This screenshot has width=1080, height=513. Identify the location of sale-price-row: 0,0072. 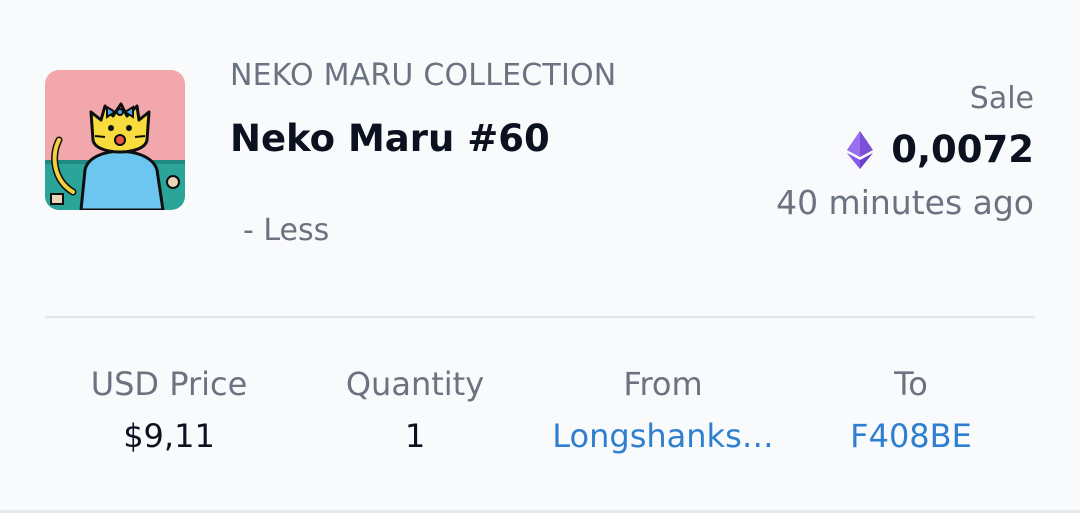
(940, 149).